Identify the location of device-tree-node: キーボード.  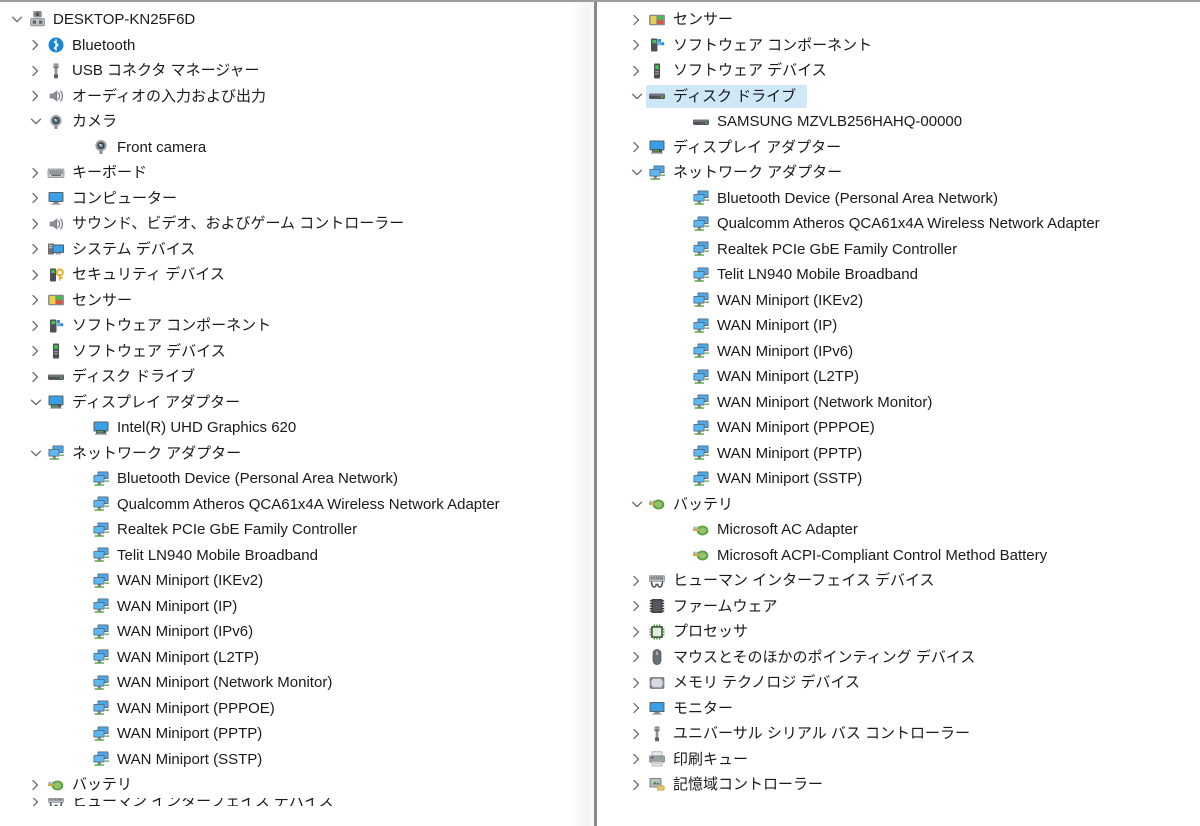
(297, 173).